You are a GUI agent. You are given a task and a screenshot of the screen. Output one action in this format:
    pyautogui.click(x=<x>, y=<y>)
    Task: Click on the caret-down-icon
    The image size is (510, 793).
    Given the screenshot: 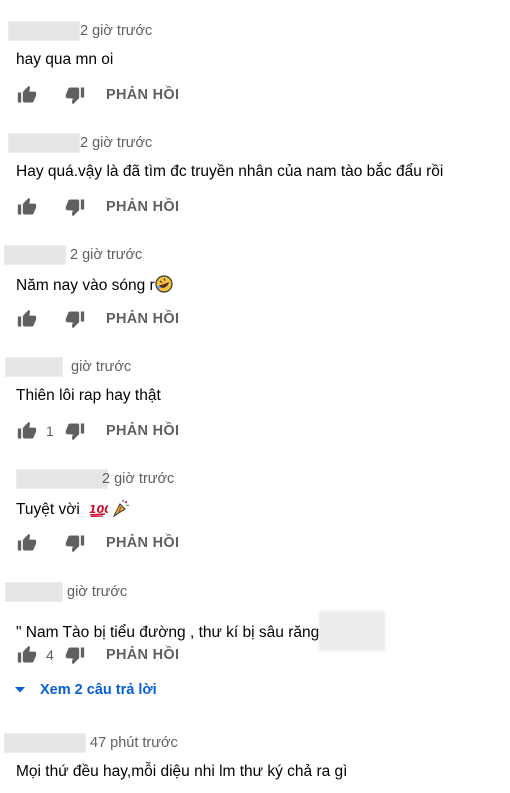 What is the action you would take?
    pyautogui.click(x=20, y=690)
    